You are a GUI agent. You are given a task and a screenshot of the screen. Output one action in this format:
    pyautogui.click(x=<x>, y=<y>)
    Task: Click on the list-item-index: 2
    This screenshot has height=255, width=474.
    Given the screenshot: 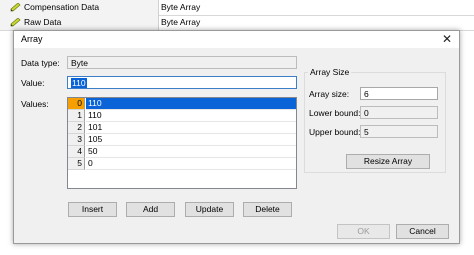 What is the action you would take?
    pyautogui.click(x=76, y=128)
    